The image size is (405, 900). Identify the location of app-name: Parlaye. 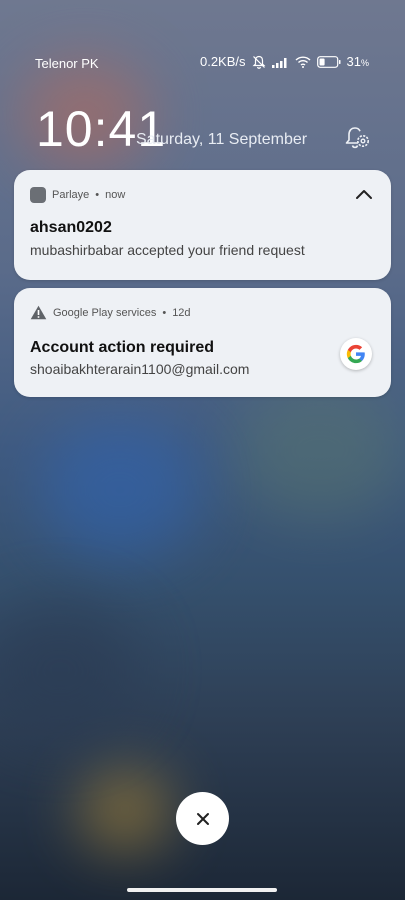
(71, 195).